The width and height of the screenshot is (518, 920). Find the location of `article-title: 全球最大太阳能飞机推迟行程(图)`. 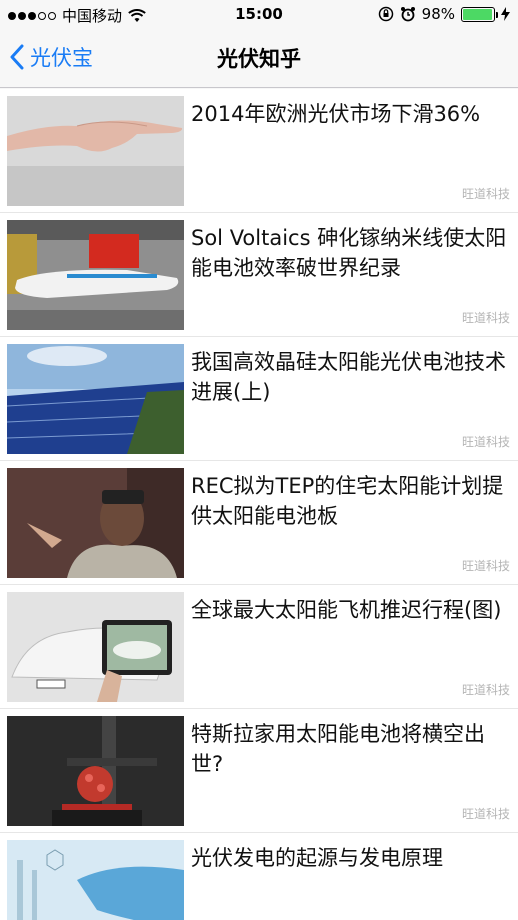

article-title: 全球最大太阳能飞机推迟行程(图) is located at coordinates (346, 610).